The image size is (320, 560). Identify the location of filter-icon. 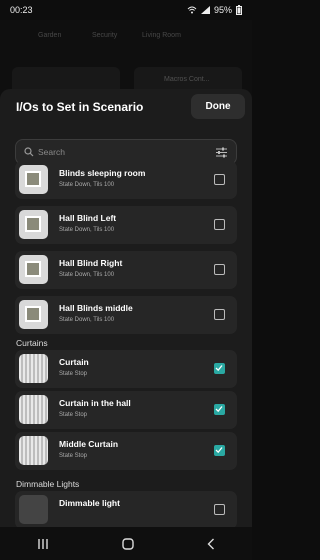
(221, 152).